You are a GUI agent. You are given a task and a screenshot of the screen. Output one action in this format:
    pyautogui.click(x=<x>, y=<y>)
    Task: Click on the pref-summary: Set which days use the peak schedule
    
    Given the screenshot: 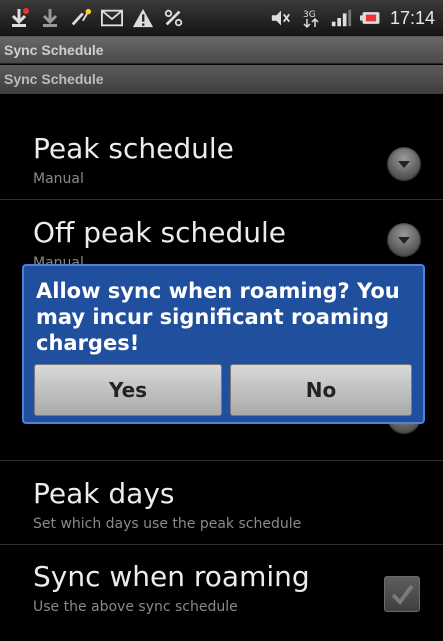 What is the action you would take?
    pyautogui.click(x=167, y=524)
    